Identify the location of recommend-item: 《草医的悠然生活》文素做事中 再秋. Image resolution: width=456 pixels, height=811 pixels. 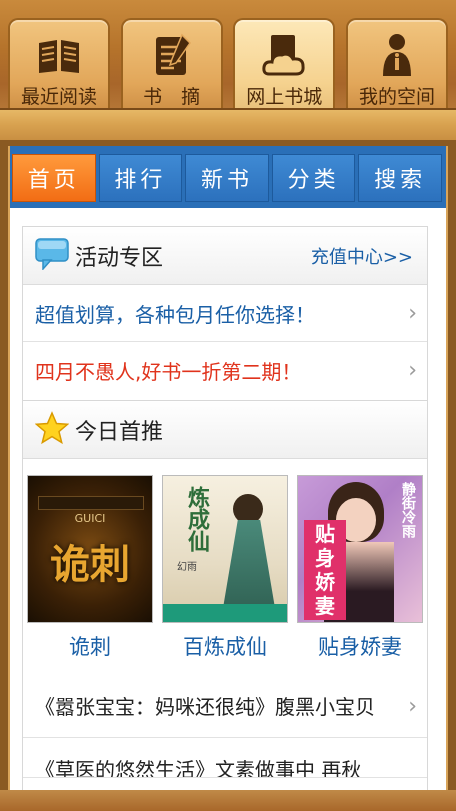
(225, 758).